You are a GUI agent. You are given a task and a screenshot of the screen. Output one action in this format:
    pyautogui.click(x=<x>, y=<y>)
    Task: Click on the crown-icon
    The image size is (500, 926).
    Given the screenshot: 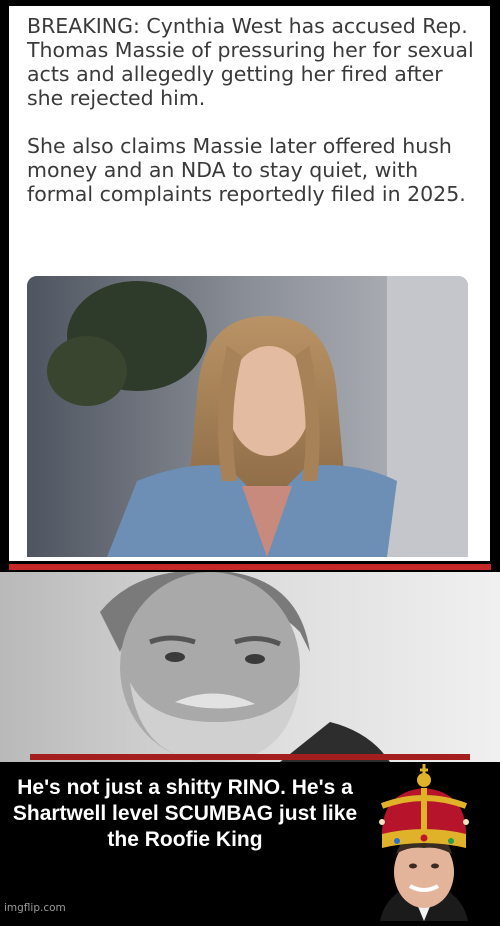 What is the action you would take?
    pyautogui.click(x=424, y=806)
    